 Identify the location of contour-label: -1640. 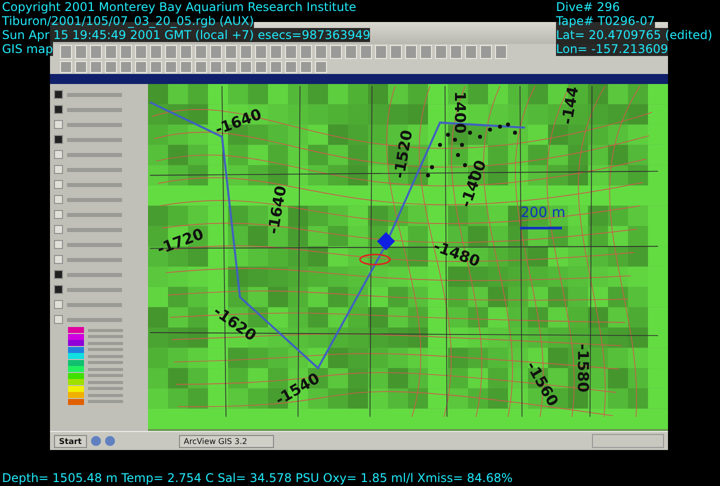
(277, 210).